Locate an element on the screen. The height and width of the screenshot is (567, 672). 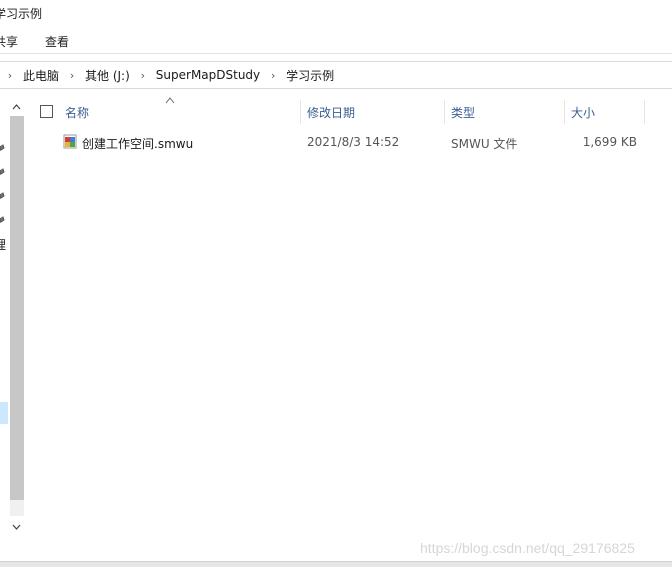
breadcrumb-drive: 其他 (J:) is located at coordinates (107, 75).